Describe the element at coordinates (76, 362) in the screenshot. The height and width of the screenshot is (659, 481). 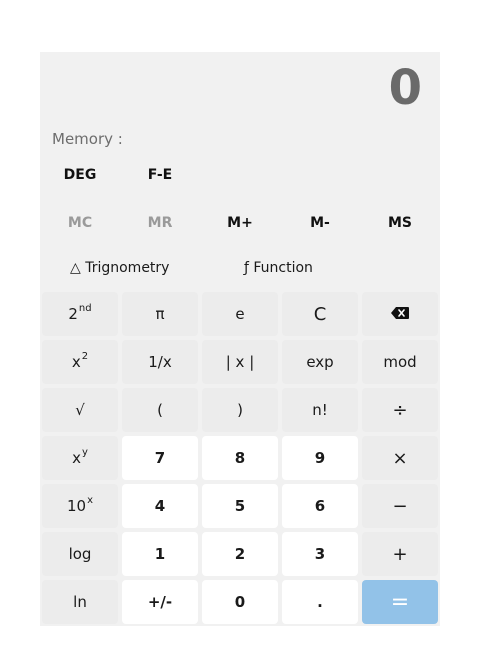
I see `square-base: x` at that location.